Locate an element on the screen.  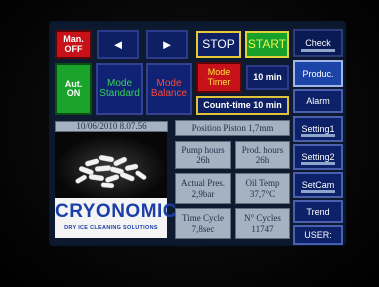
timer-value-button: 10 min is located at coordinates (267, 77).